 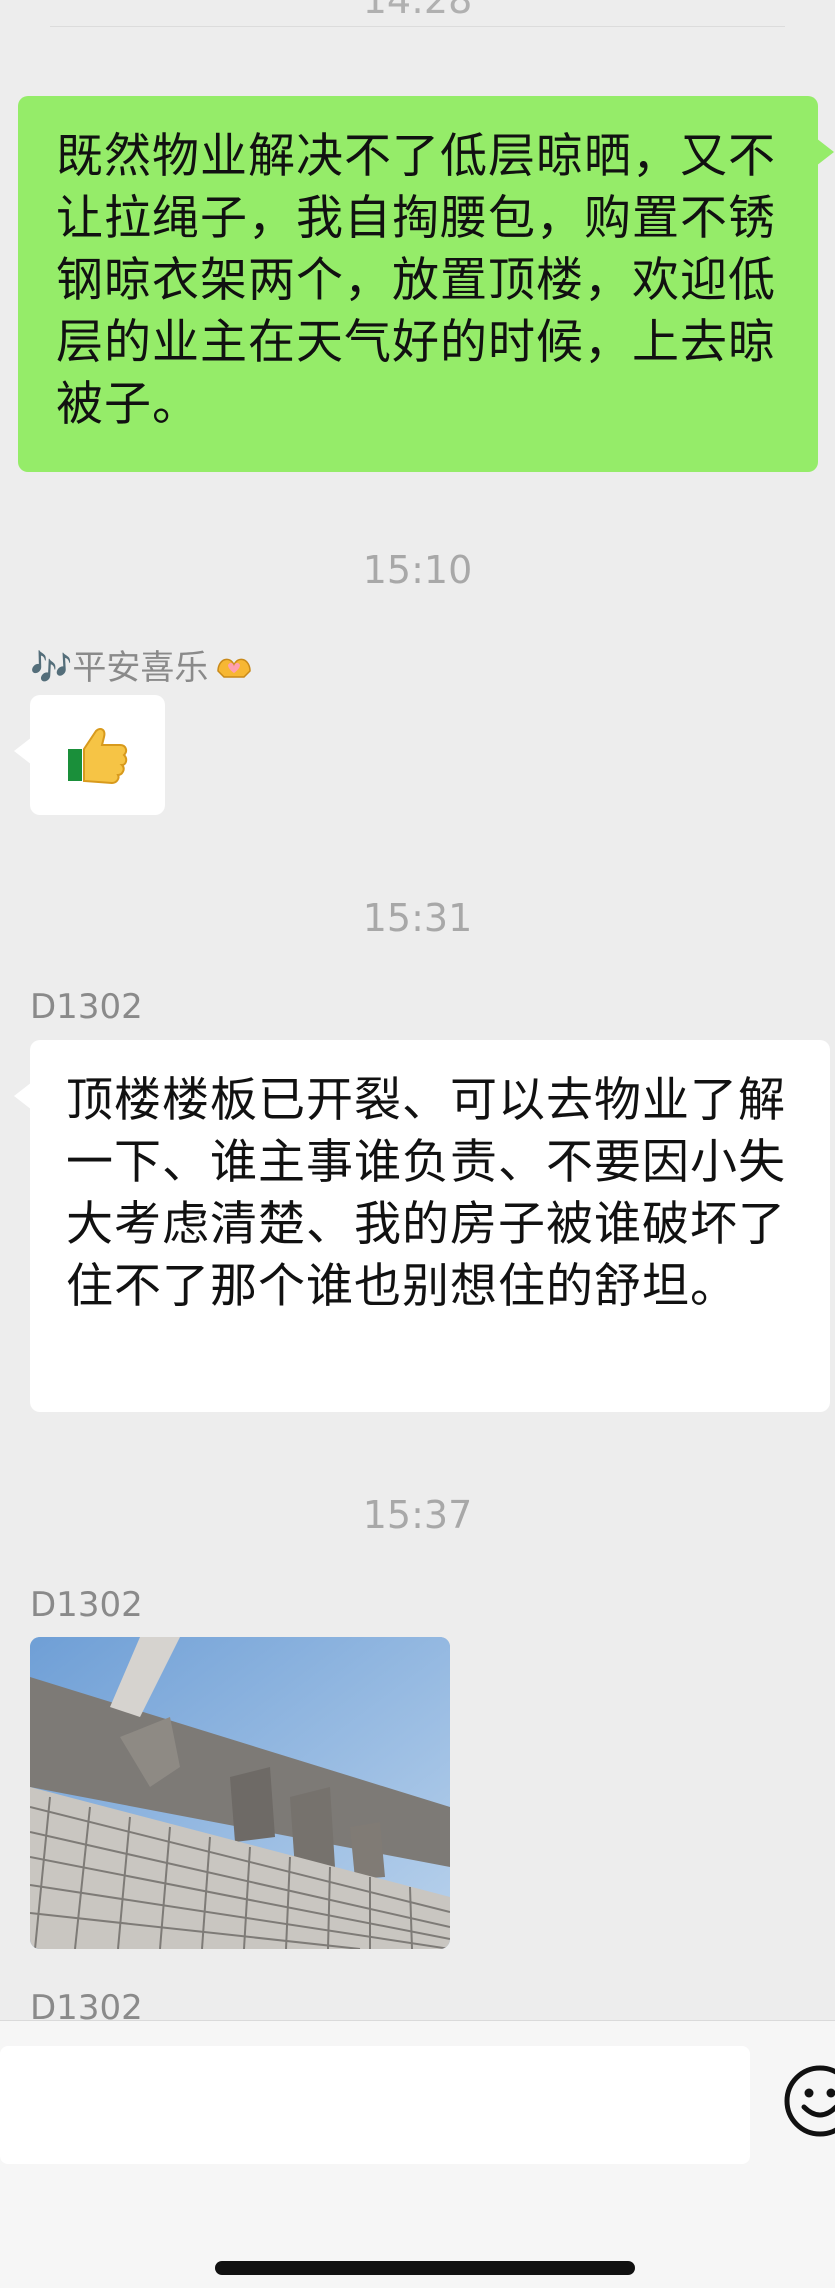 What do you see at coordinates (807, 2103) in the screenshot?
I see `emoji-face-icon` at bounding box center [807, 2103].